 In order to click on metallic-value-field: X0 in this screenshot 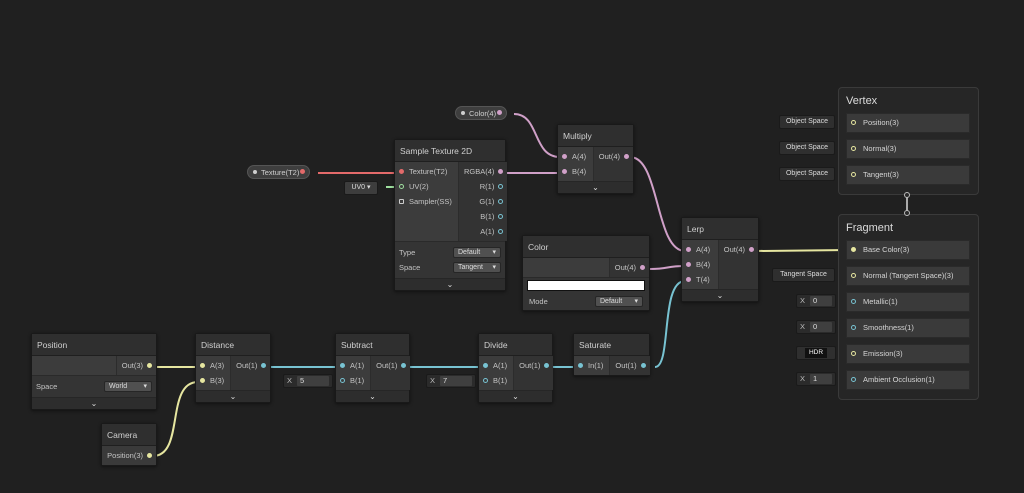, I will do `click(816, 301)`.